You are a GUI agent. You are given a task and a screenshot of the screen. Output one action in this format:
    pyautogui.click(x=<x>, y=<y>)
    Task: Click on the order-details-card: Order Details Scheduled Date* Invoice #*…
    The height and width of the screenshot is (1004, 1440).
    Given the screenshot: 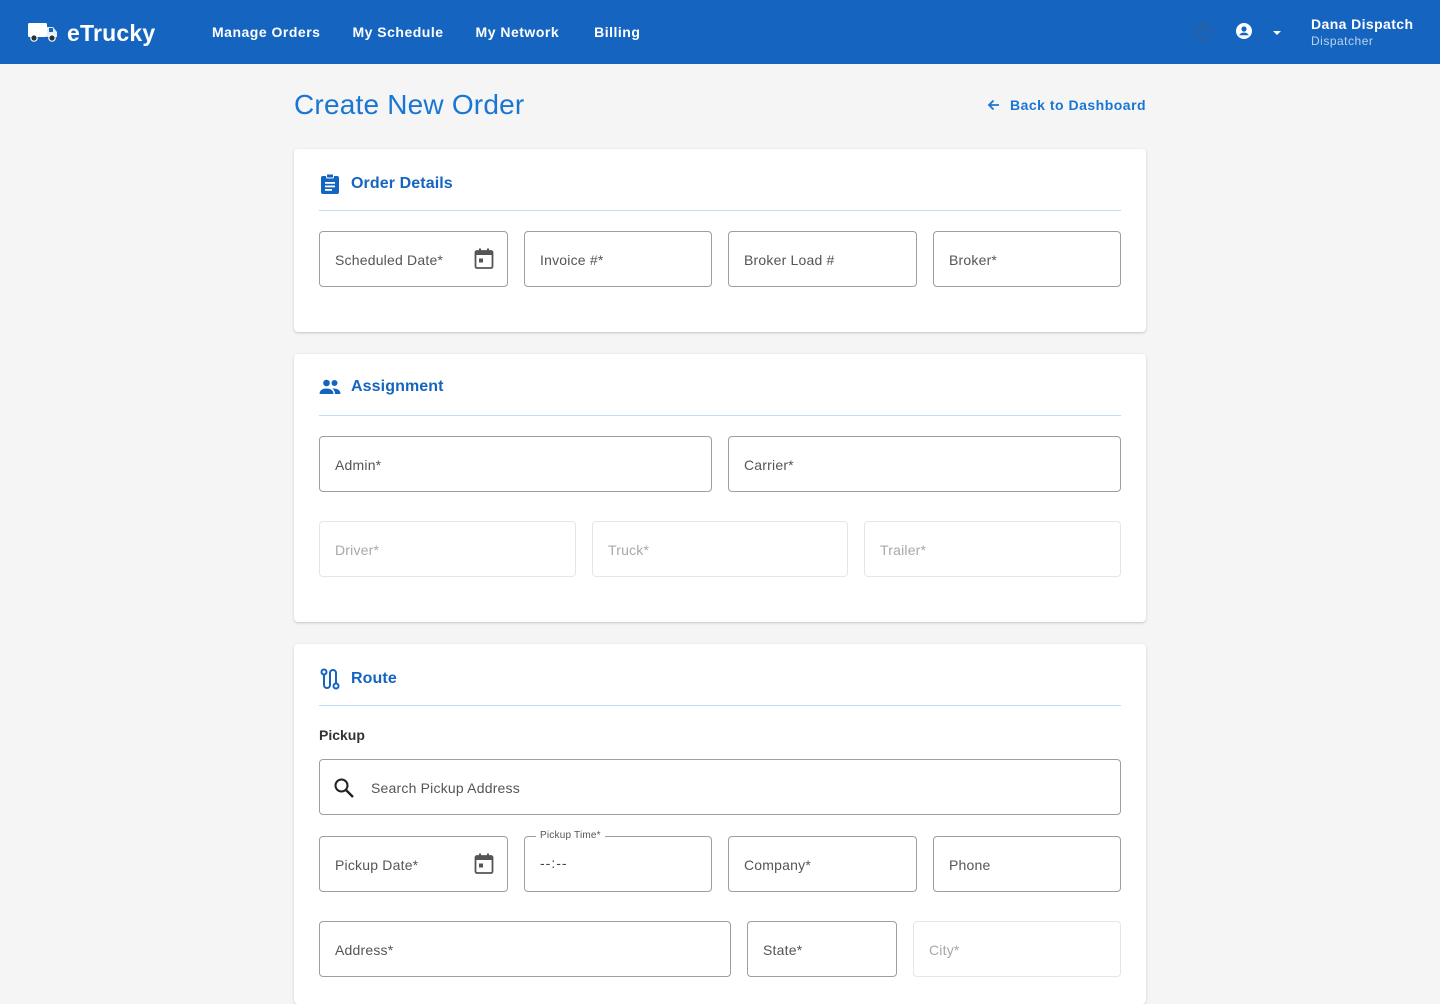 What is the action you would take?
    pyautogui.click(x=720, y=240)
    